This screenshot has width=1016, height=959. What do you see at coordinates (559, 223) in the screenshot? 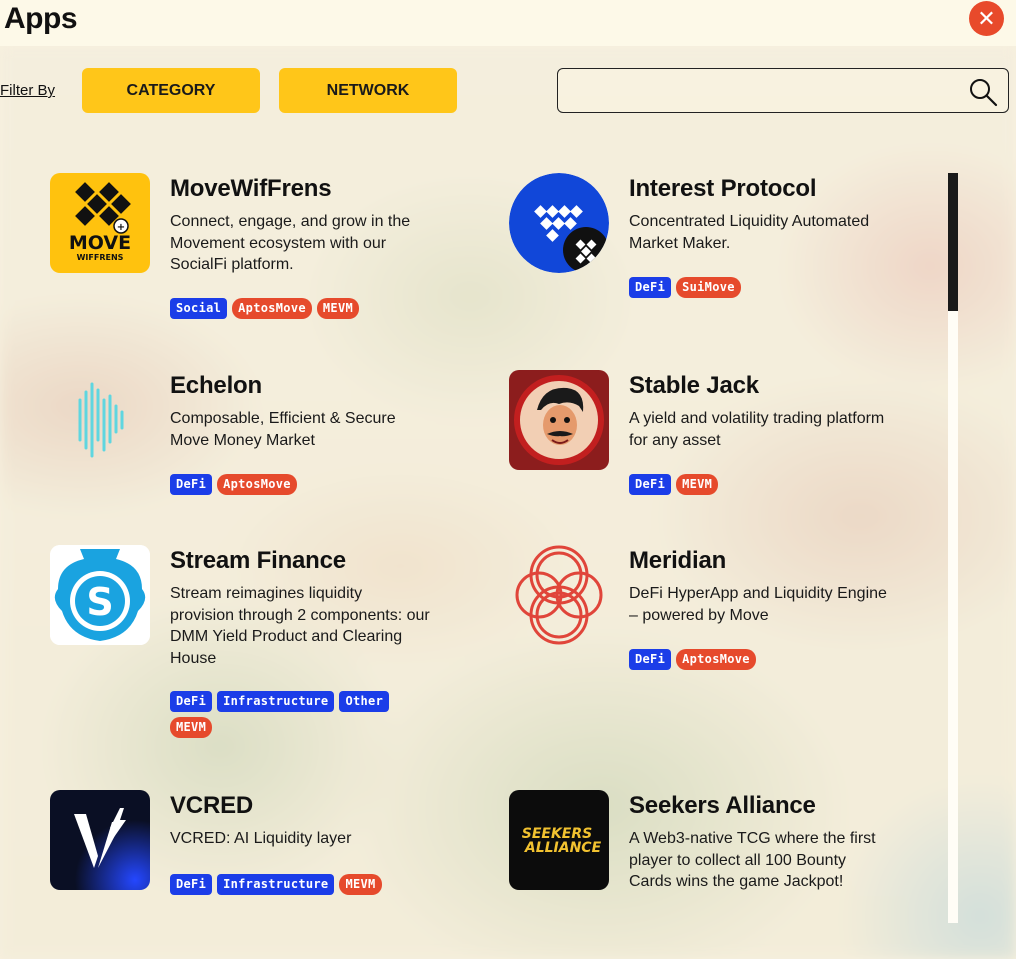
I see `interest-protocol-logo` at bounding box center [559, 223].